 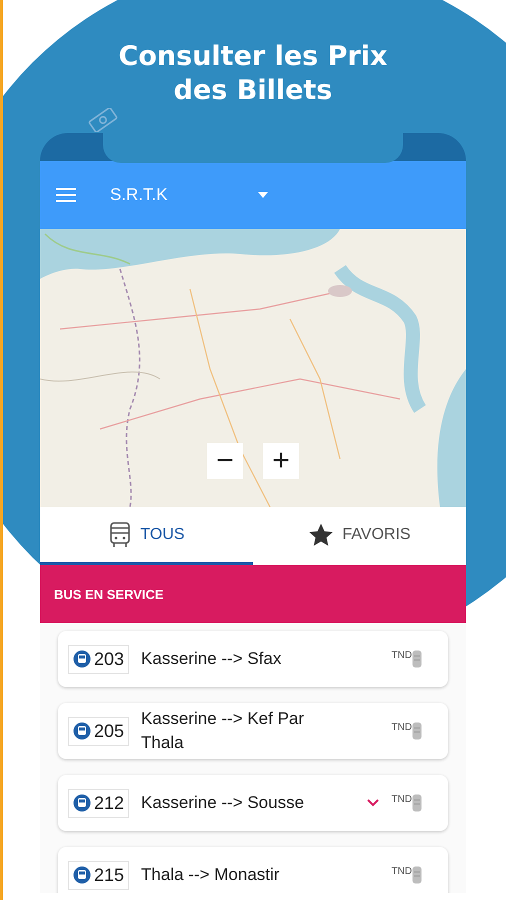 What do you see at coordinates (253, 74) in the screenshot?
I see `headline: Consulter les Prix des Billets` at bounding box center [253, 74].